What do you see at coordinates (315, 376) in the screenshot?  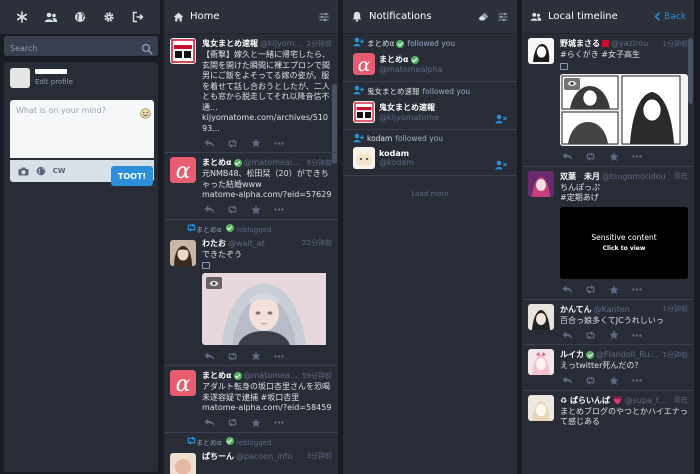 I see `timestamp: 59分钟前` at bounding box center [315, 376].